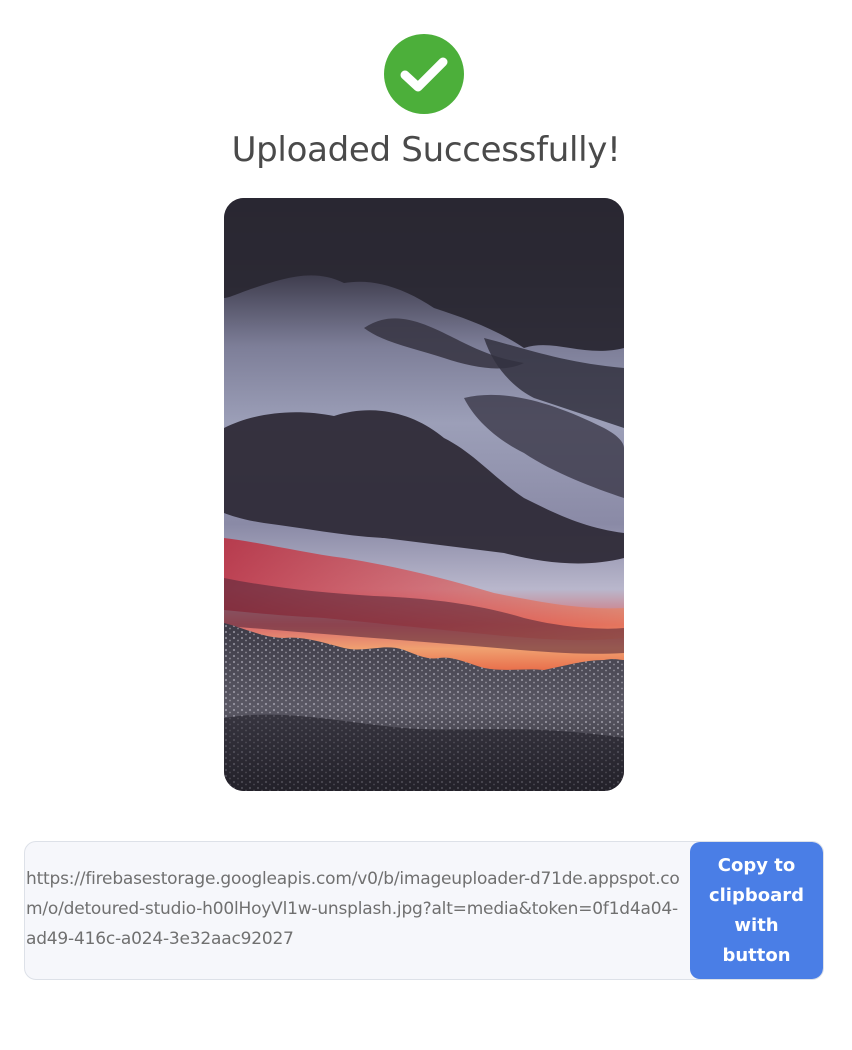 The image size is (852, 1050). What do you see at coordinates (424, 74) in the screenshot?
I see `check-circle-icon` at bounding box center [424, 74].